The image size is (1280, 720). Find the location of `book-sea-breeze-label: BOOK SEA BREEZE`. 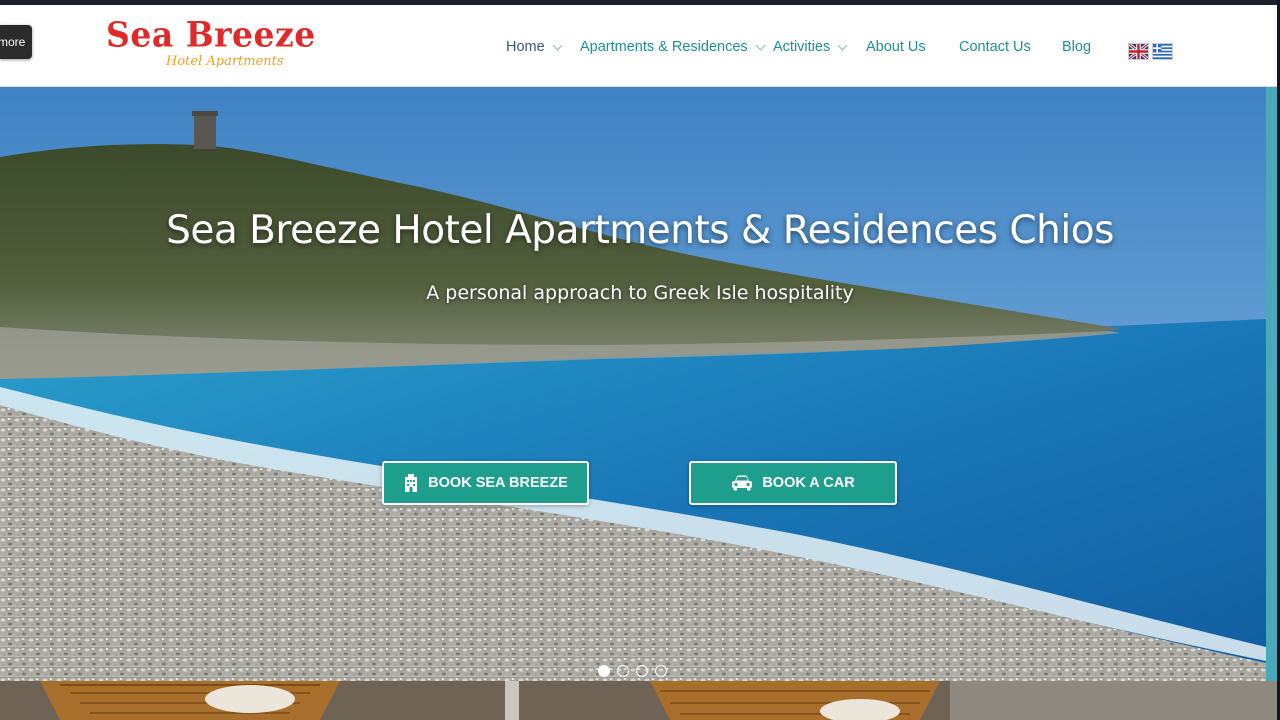

book-sea-breeze-label: BOOK SEA BREEZE is located at coordinates (498, 483).